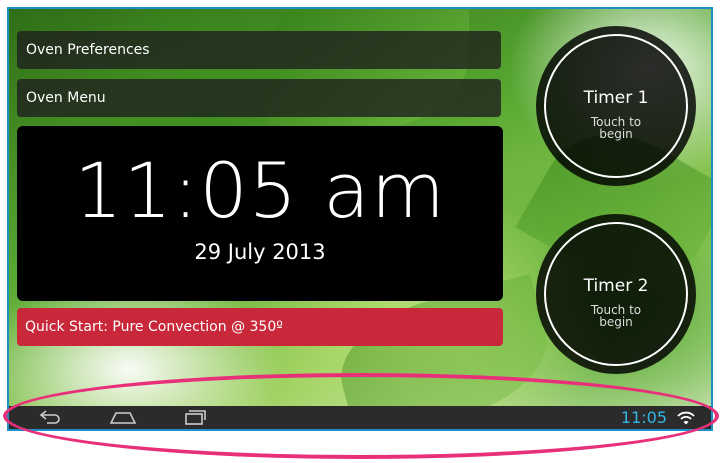 The height and width of the screenshot is (463, 722). What do you see at coordinates (360, 417) in the screenshot?
I see `system-navigation-bar: 11:05` at bounding box center [360, 417].